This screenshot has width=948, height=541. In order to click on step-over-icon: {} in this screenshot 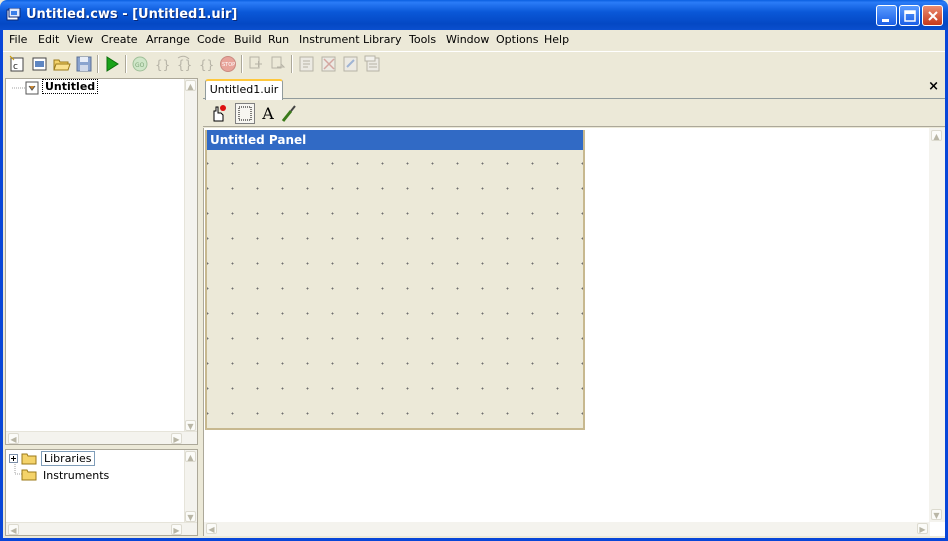, I will do `click(184, 64)`.